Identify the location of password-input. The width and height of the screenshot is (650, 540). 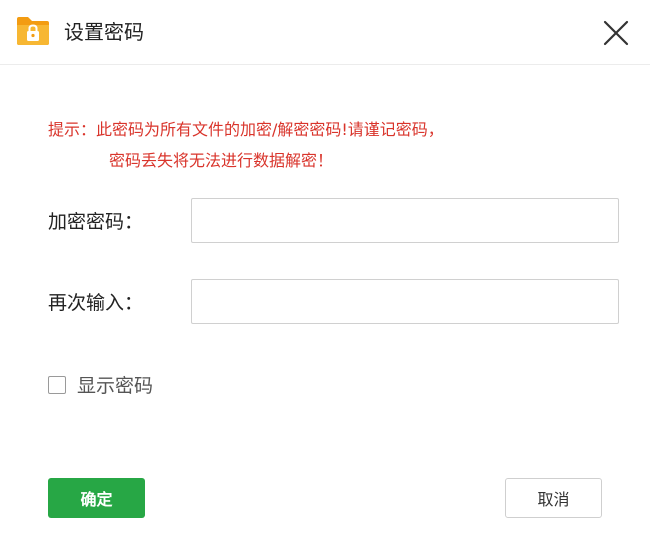
(405, 220).